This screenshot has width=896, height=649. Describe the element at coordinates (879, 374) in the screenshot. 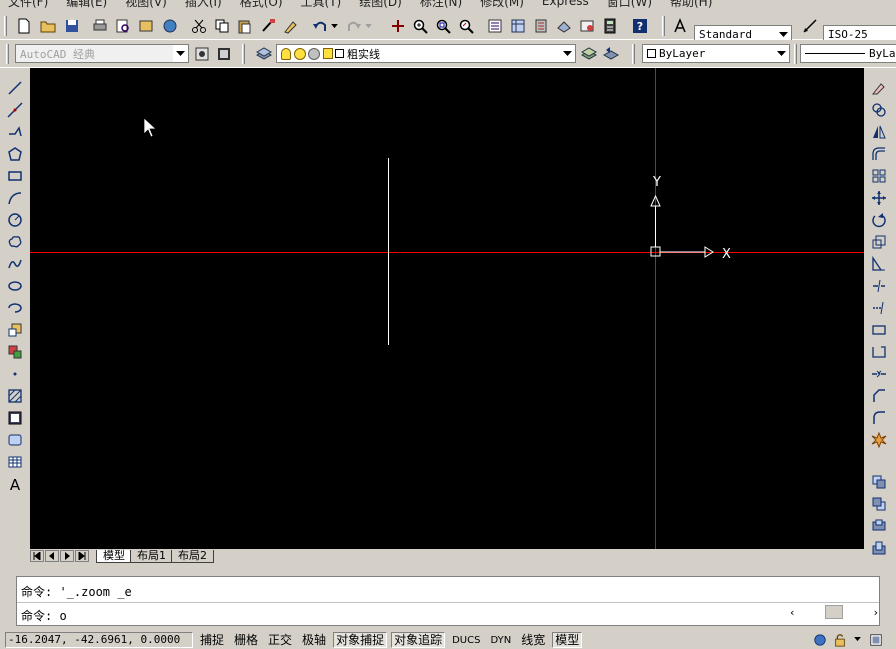

I see `join-icon` at that location.